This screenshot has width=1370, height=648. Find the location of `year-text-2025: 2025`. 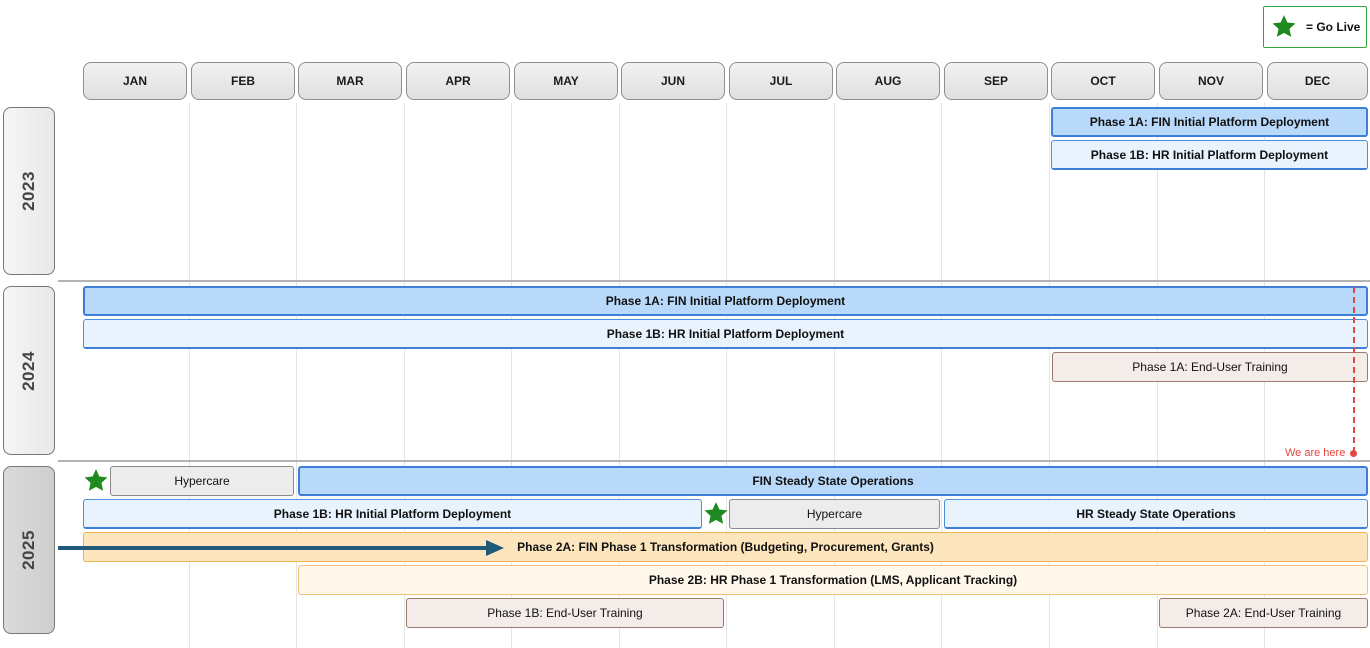

year-text-2025: 2025 is located at coordinates (28, 550).